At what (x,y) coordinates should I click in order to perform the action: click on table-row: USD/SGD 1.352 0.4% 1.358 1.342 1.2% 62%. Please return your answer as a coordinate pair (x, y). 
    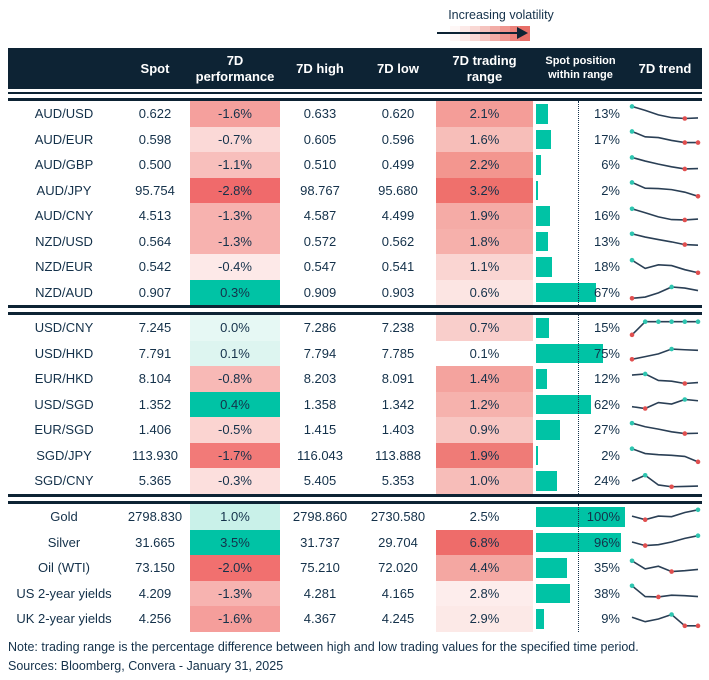
    Looking at the image, I should click on (355, 404).